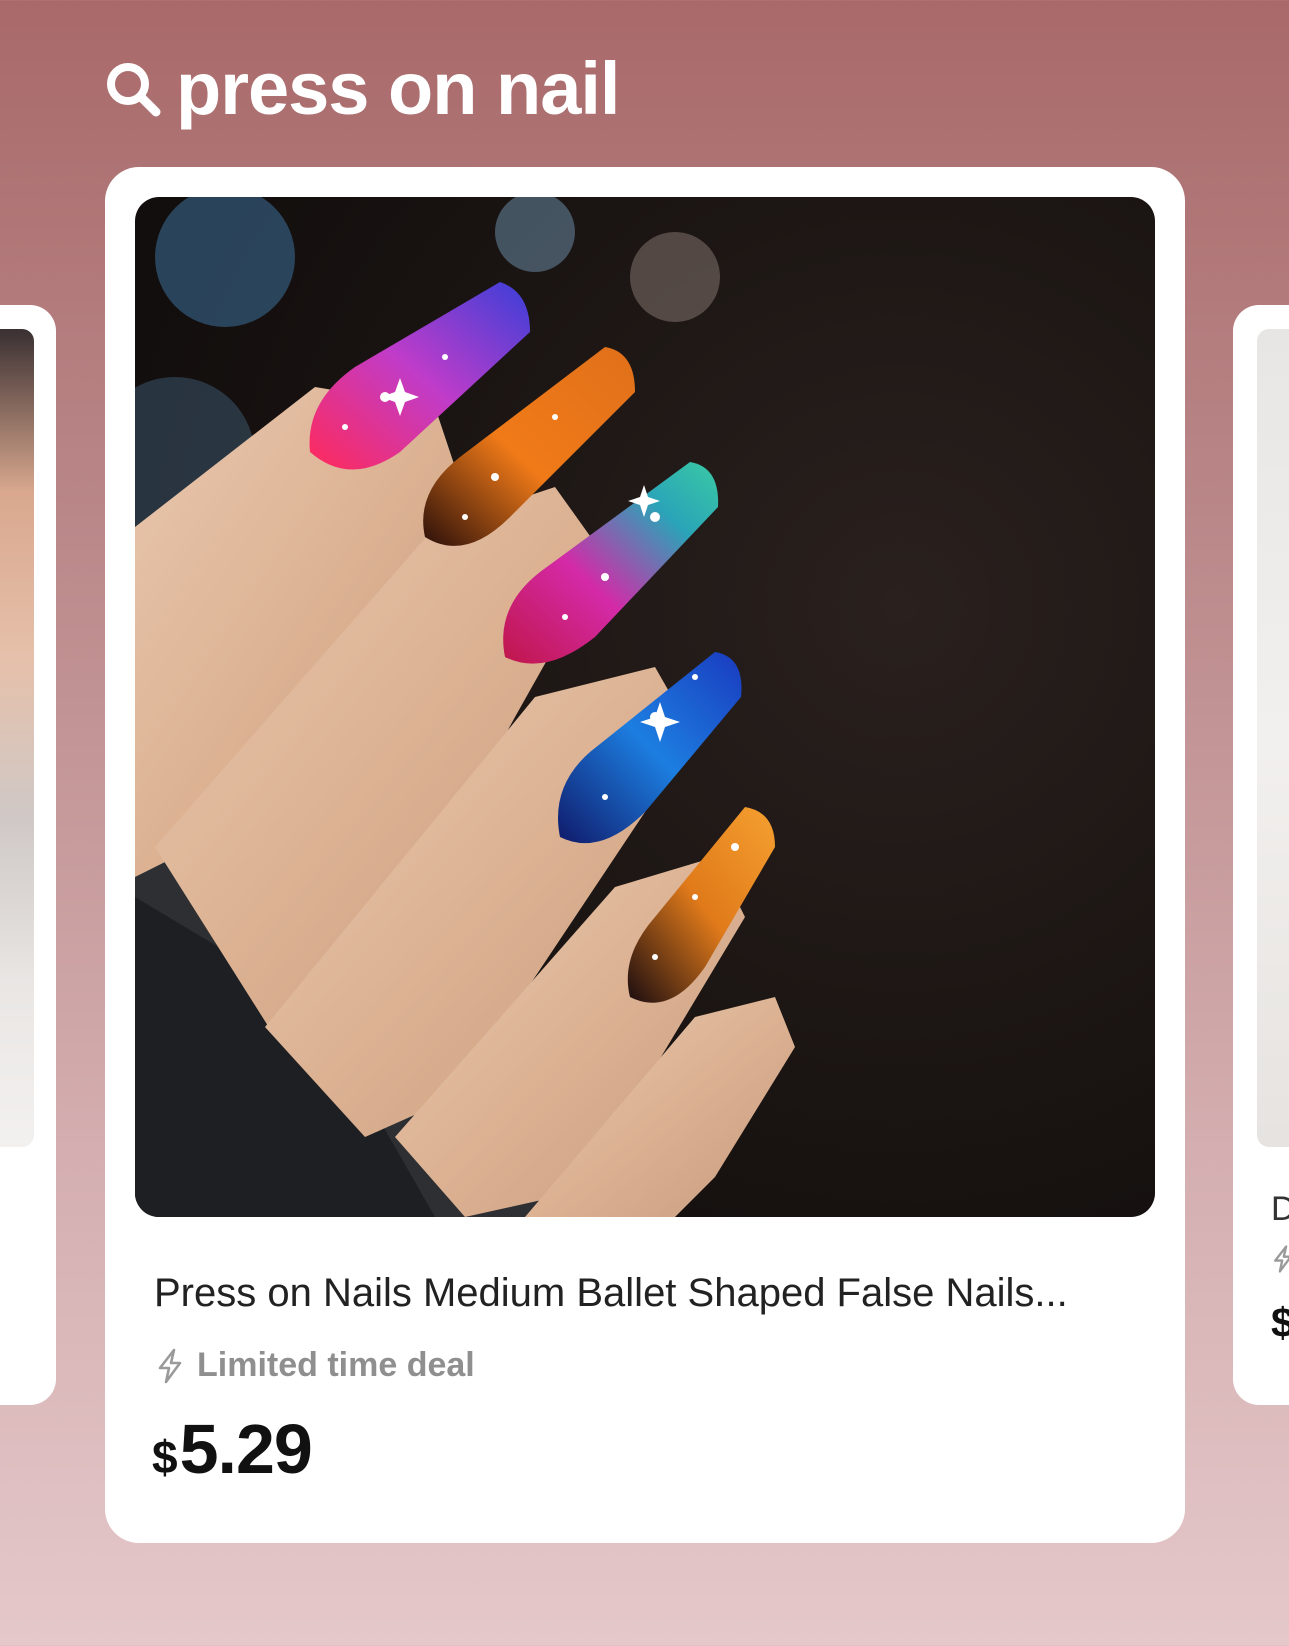 The image size is (1289, 1646). I want to click on product-card-previous: .., so click(28, 855).